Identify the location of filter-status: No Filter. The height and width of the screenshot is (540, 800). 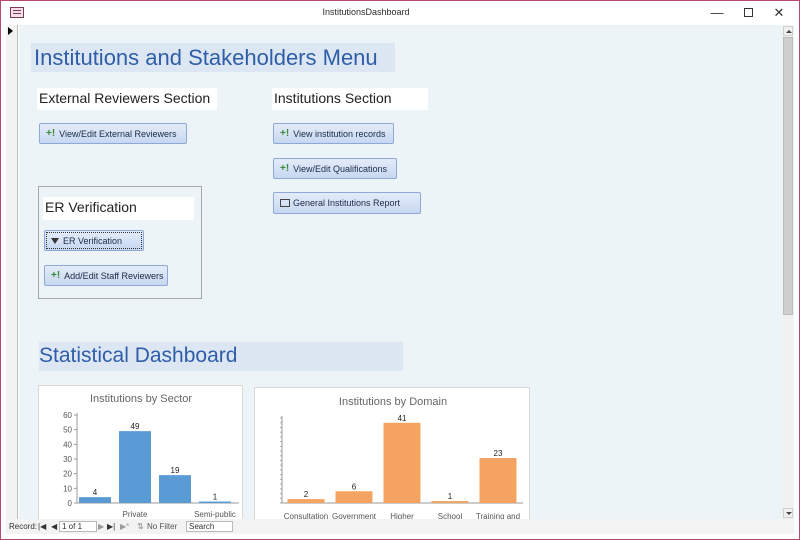
(162, 526).